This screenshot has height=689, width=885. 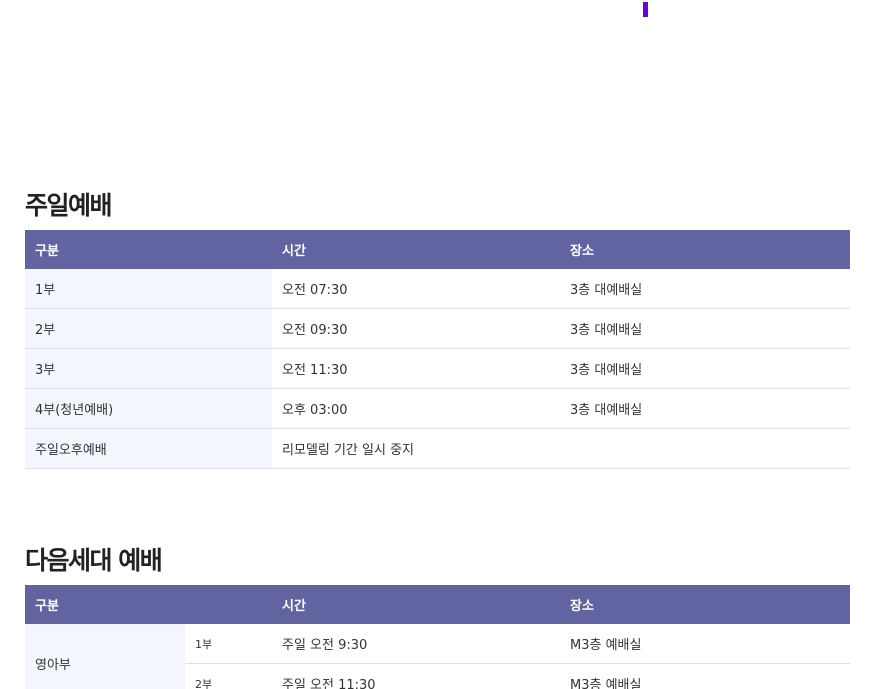 I want to click on row-category: 2부, so click(x=148, y=328).